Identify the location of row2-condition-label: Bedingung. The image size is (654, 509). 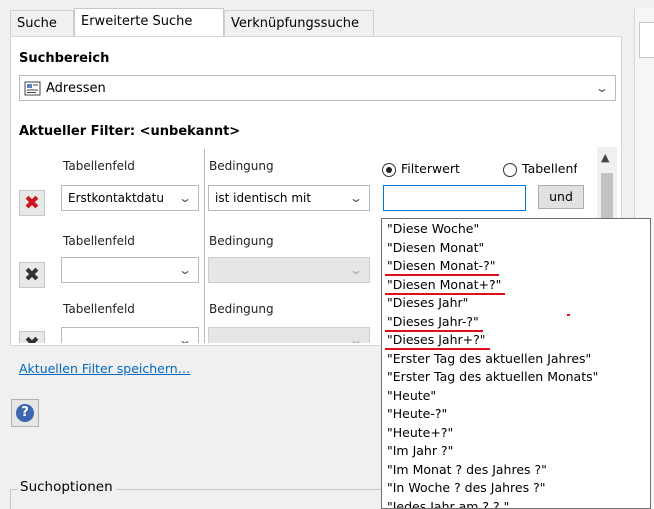
(241, 241).